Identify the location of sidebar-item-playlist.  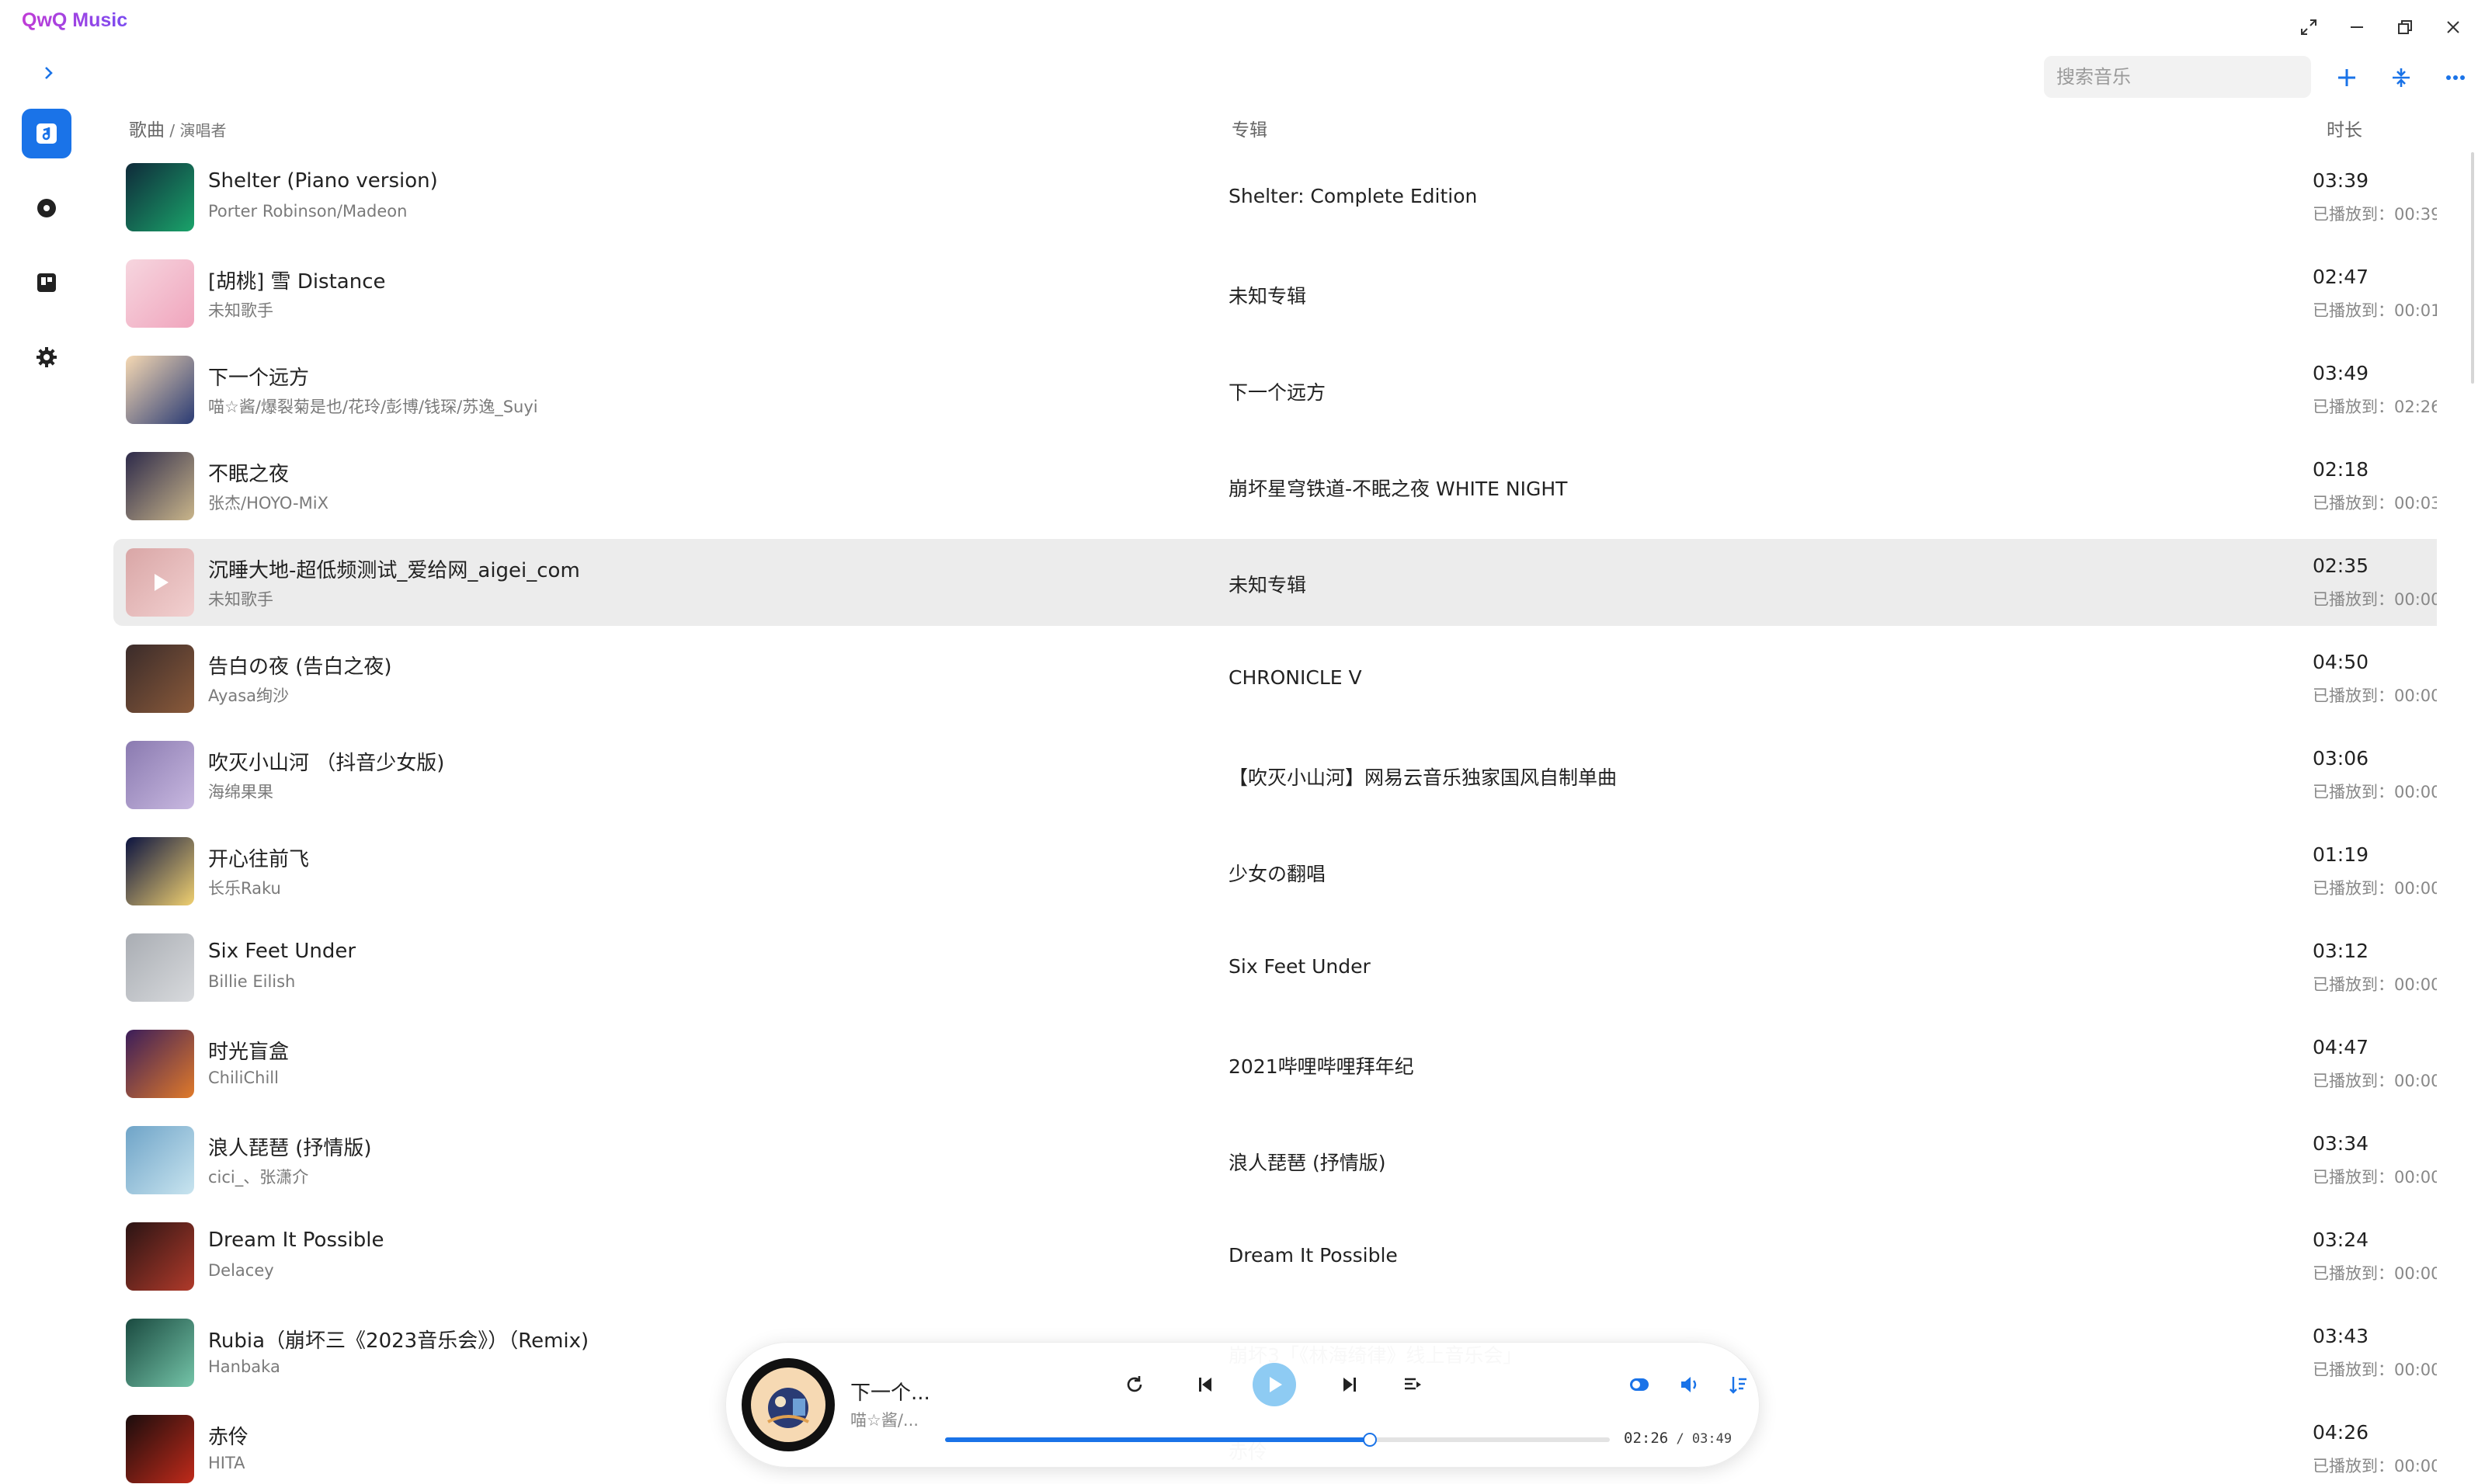
(47, 283).